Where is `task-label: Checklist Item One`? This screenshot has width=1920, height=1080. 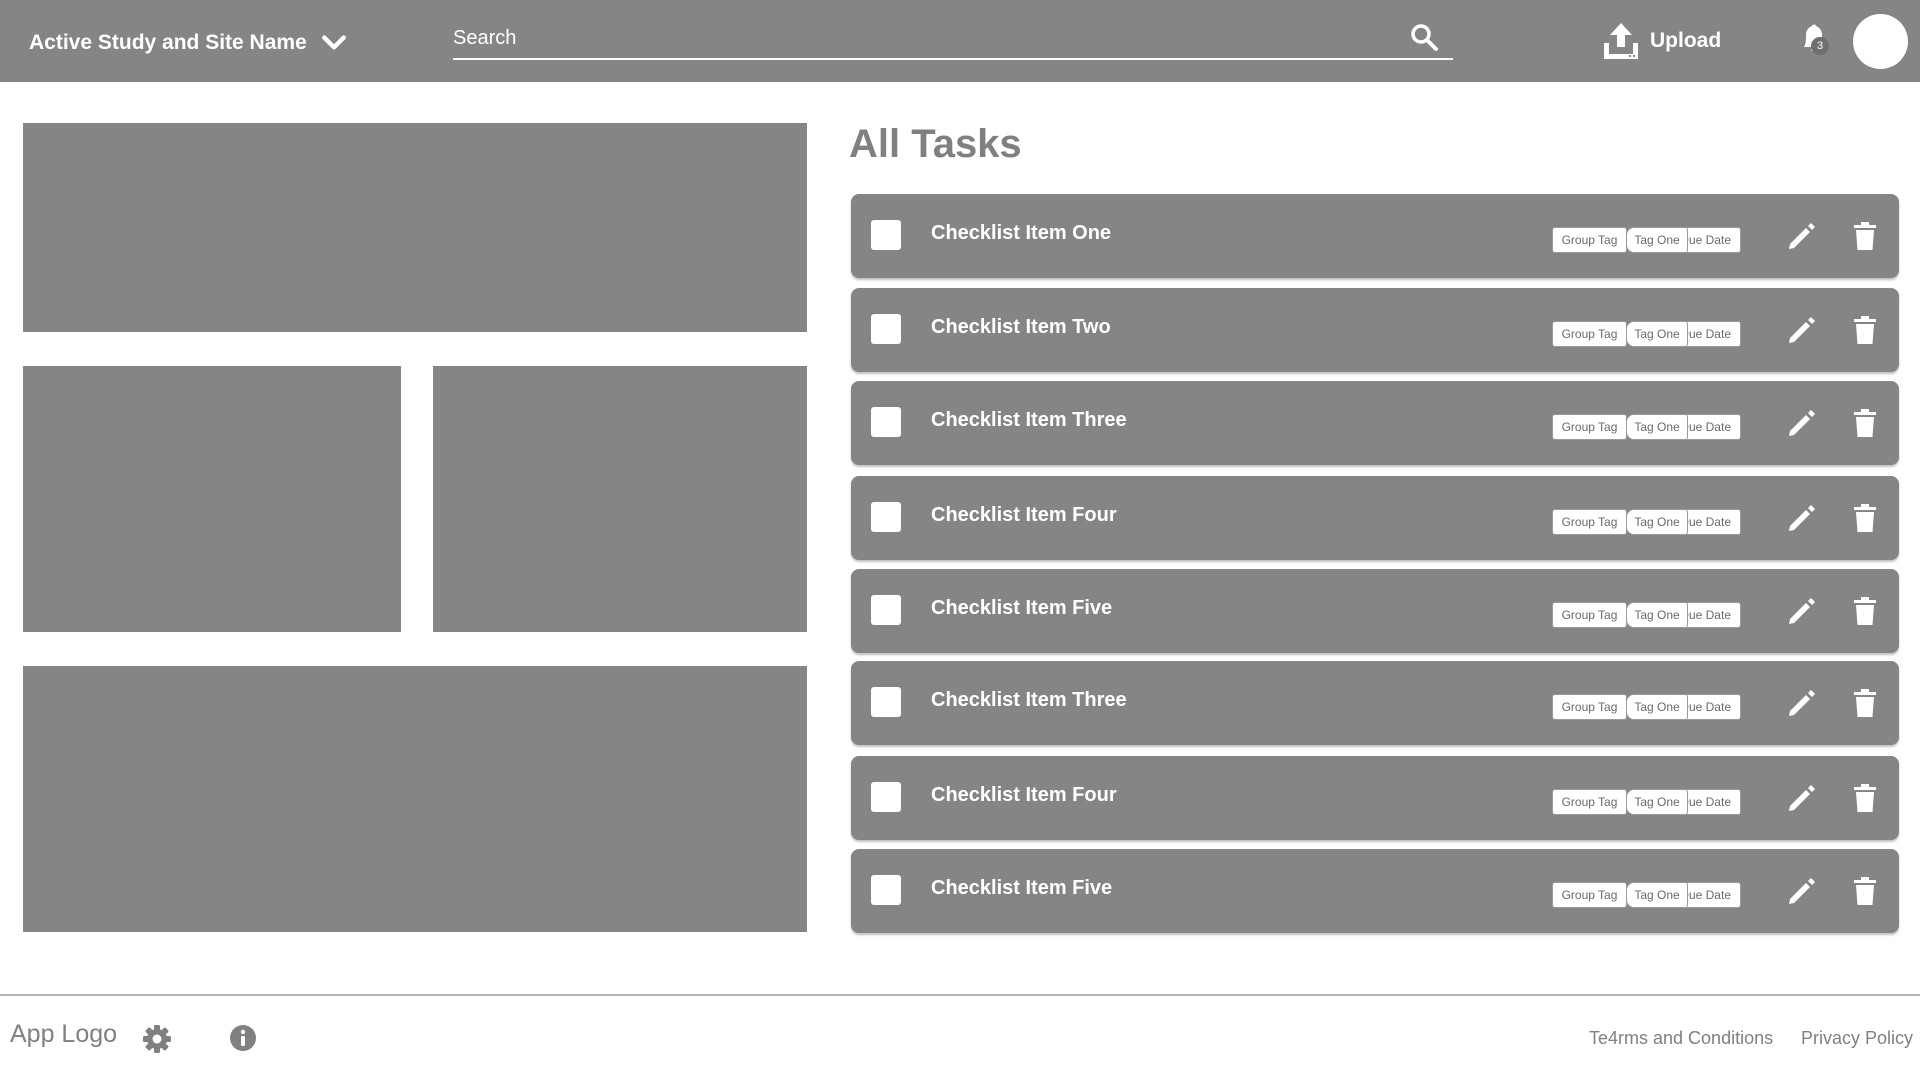 task-label: Checklist Item One is located at coordinates (1021, 233).